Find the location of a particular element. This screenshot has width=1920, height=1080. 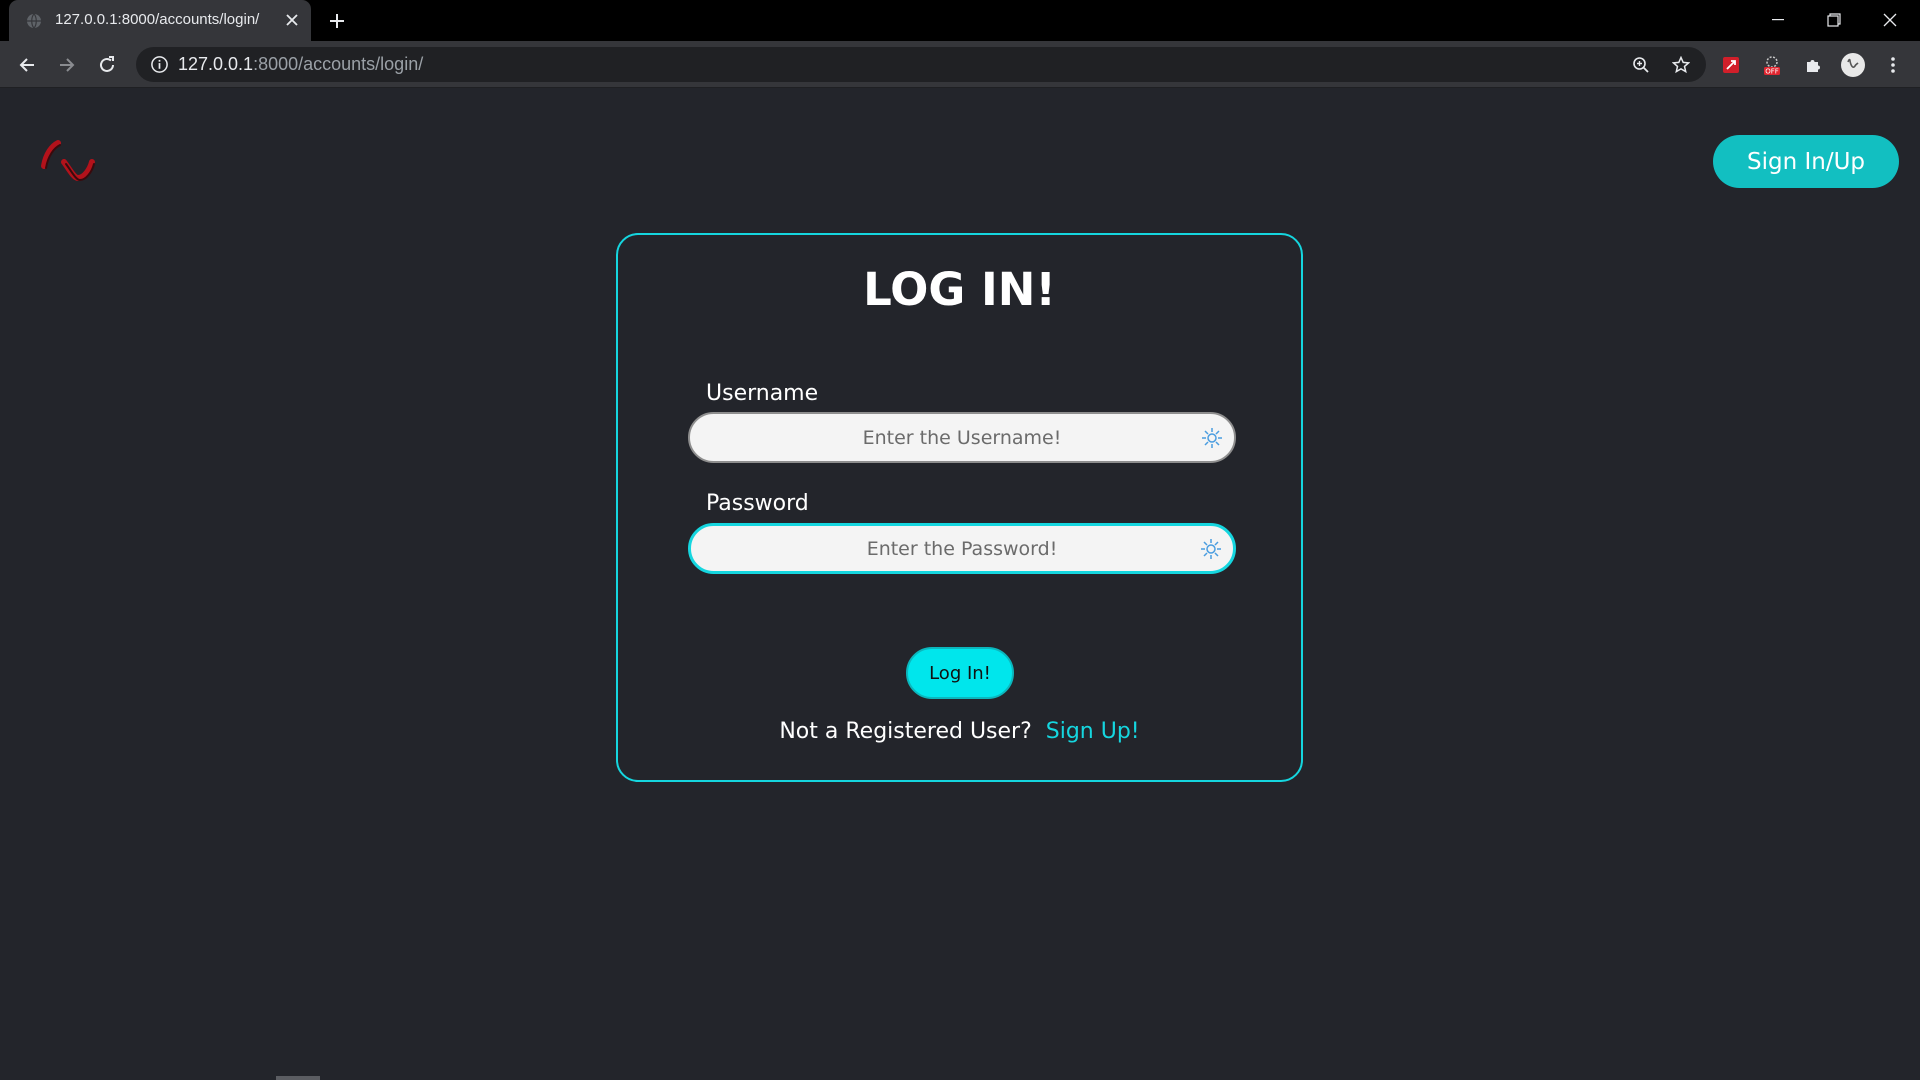

username-label: Username is located at coordinates (762, 393).